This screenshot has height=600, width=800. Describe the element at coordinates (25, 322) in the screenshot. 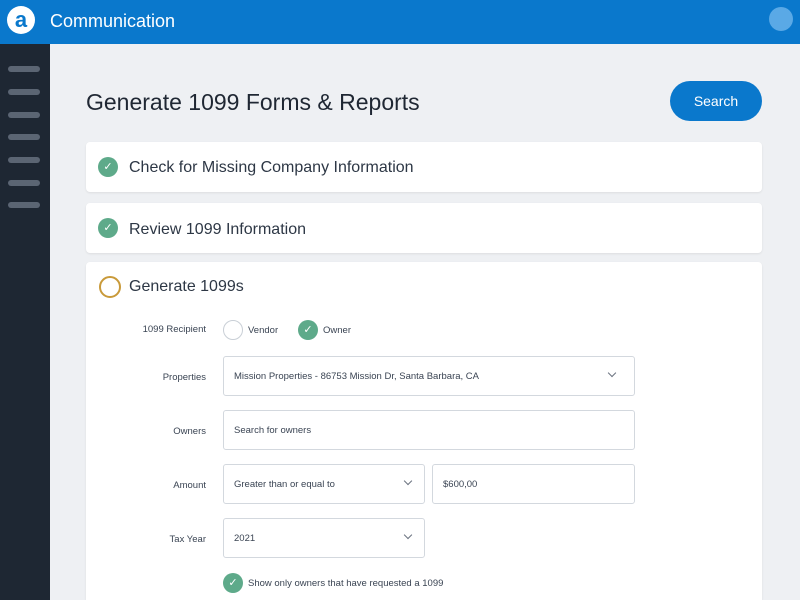

I see `sidebar` at that location.